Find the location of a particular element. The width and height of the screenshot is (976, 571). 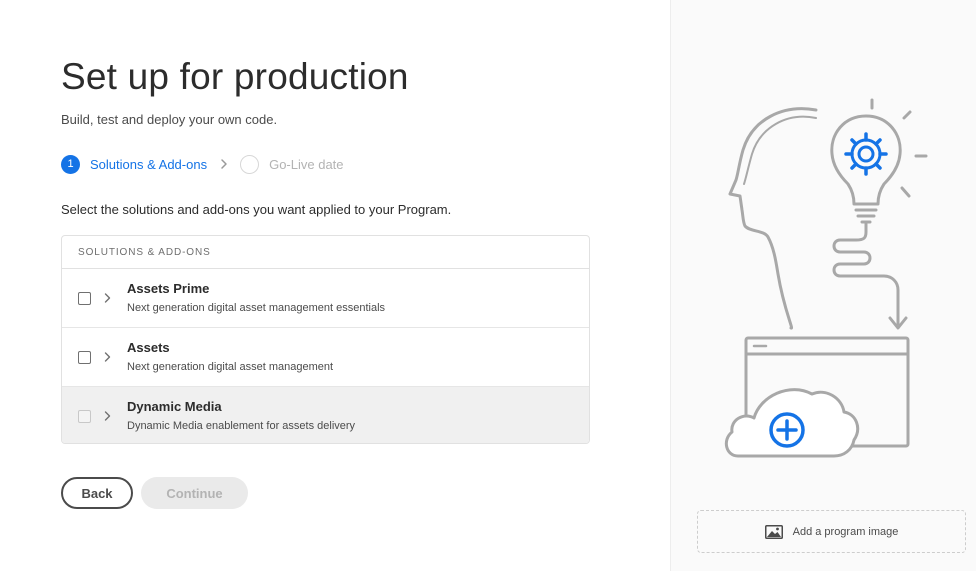

continue-button: Continue is located at coordinates (194, 493).